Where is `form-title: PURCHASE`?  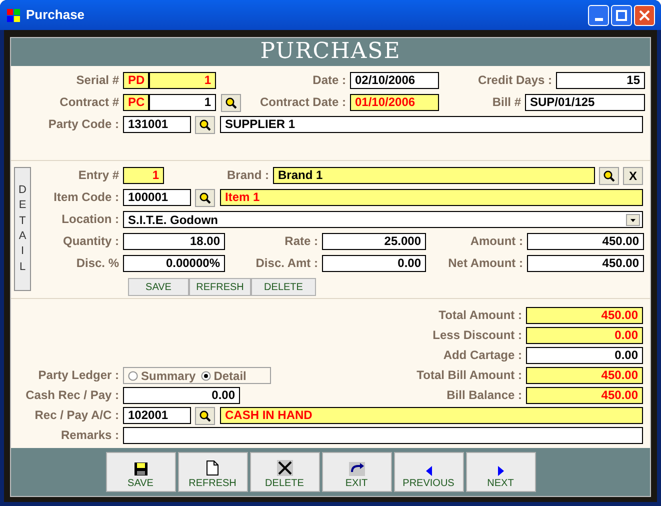
form-title: PURCHASE is located at coordinates (330, 52).